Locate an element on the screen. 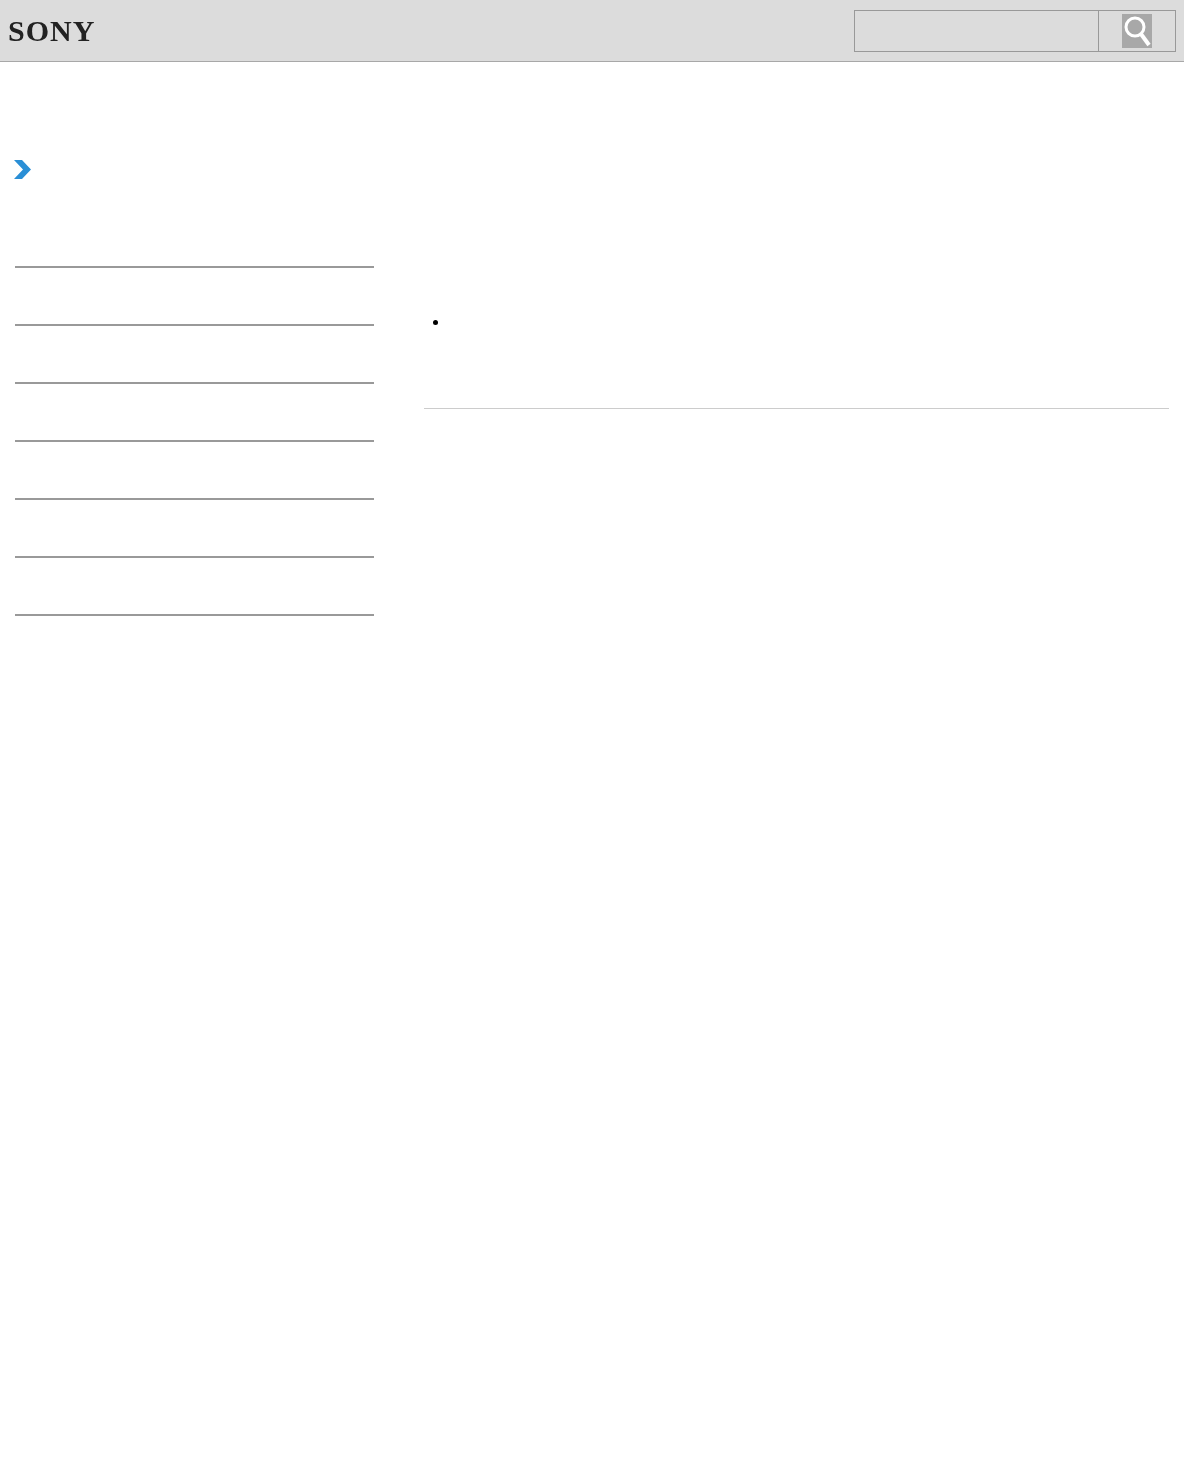  search-button is located at coordinates (1137, 30).